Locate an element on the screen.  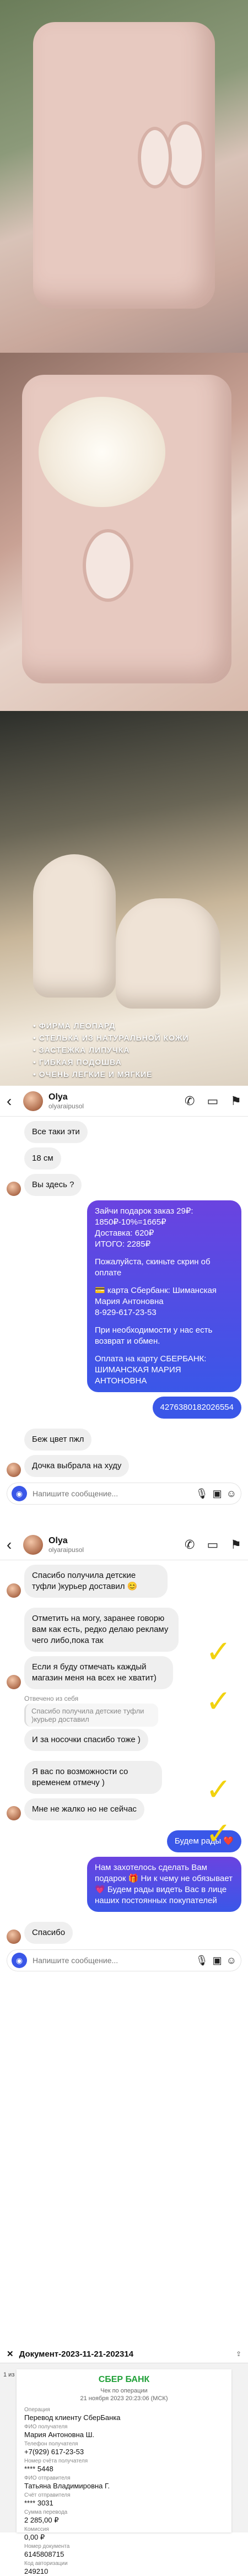
receipt-datetime: 21 ноября 2023 20:23:06 (МСК) is located at coordinates (124, 2398).